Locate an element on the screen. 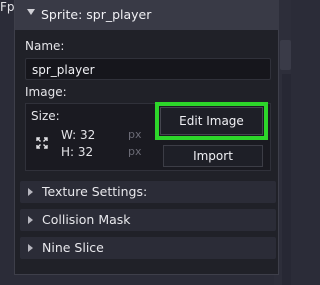 This screenshot has height=285, width=320. edit-image-button: Edit Image is located at coordinates (211, 121).